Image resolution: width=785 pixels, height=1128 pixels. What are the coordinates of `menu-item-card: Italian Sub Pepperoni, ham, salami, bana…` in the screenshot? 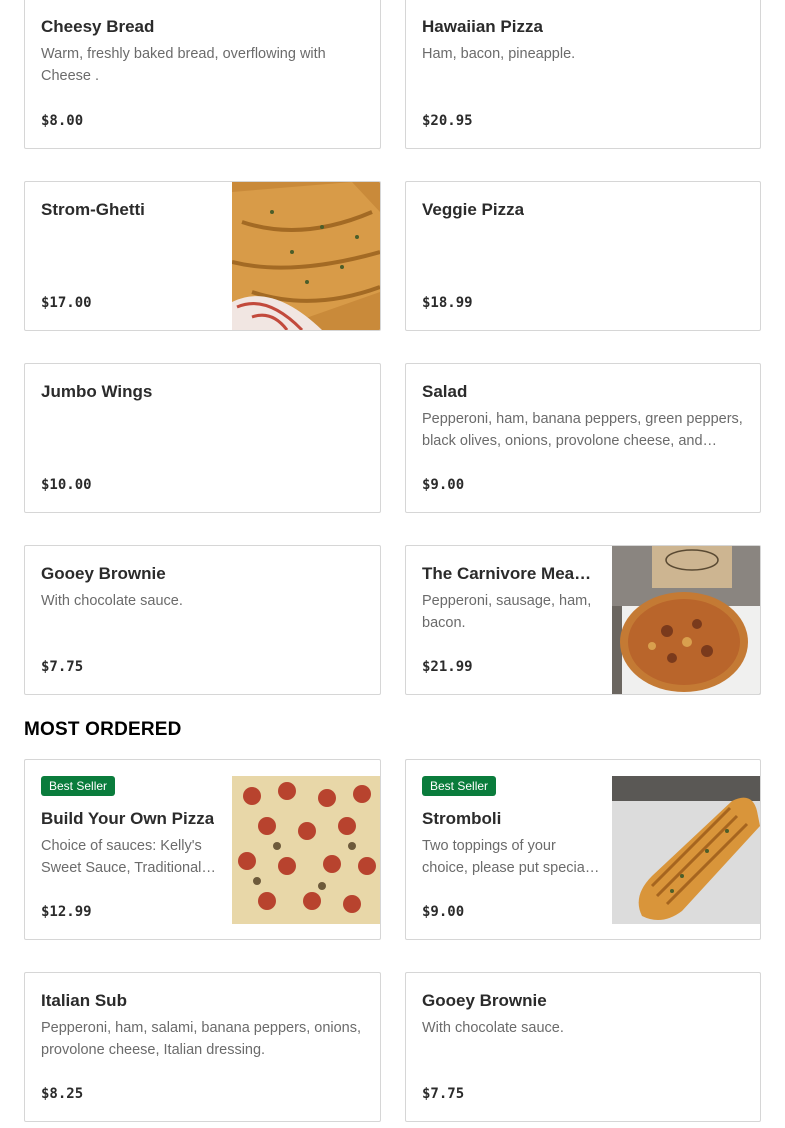 It's located at (202, 1047).